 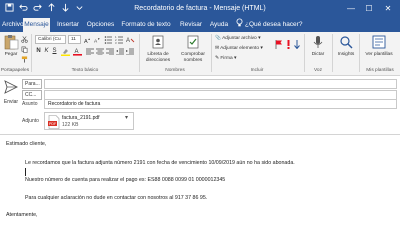 I want to click on check-names-icon, so click(x=193, y=42).